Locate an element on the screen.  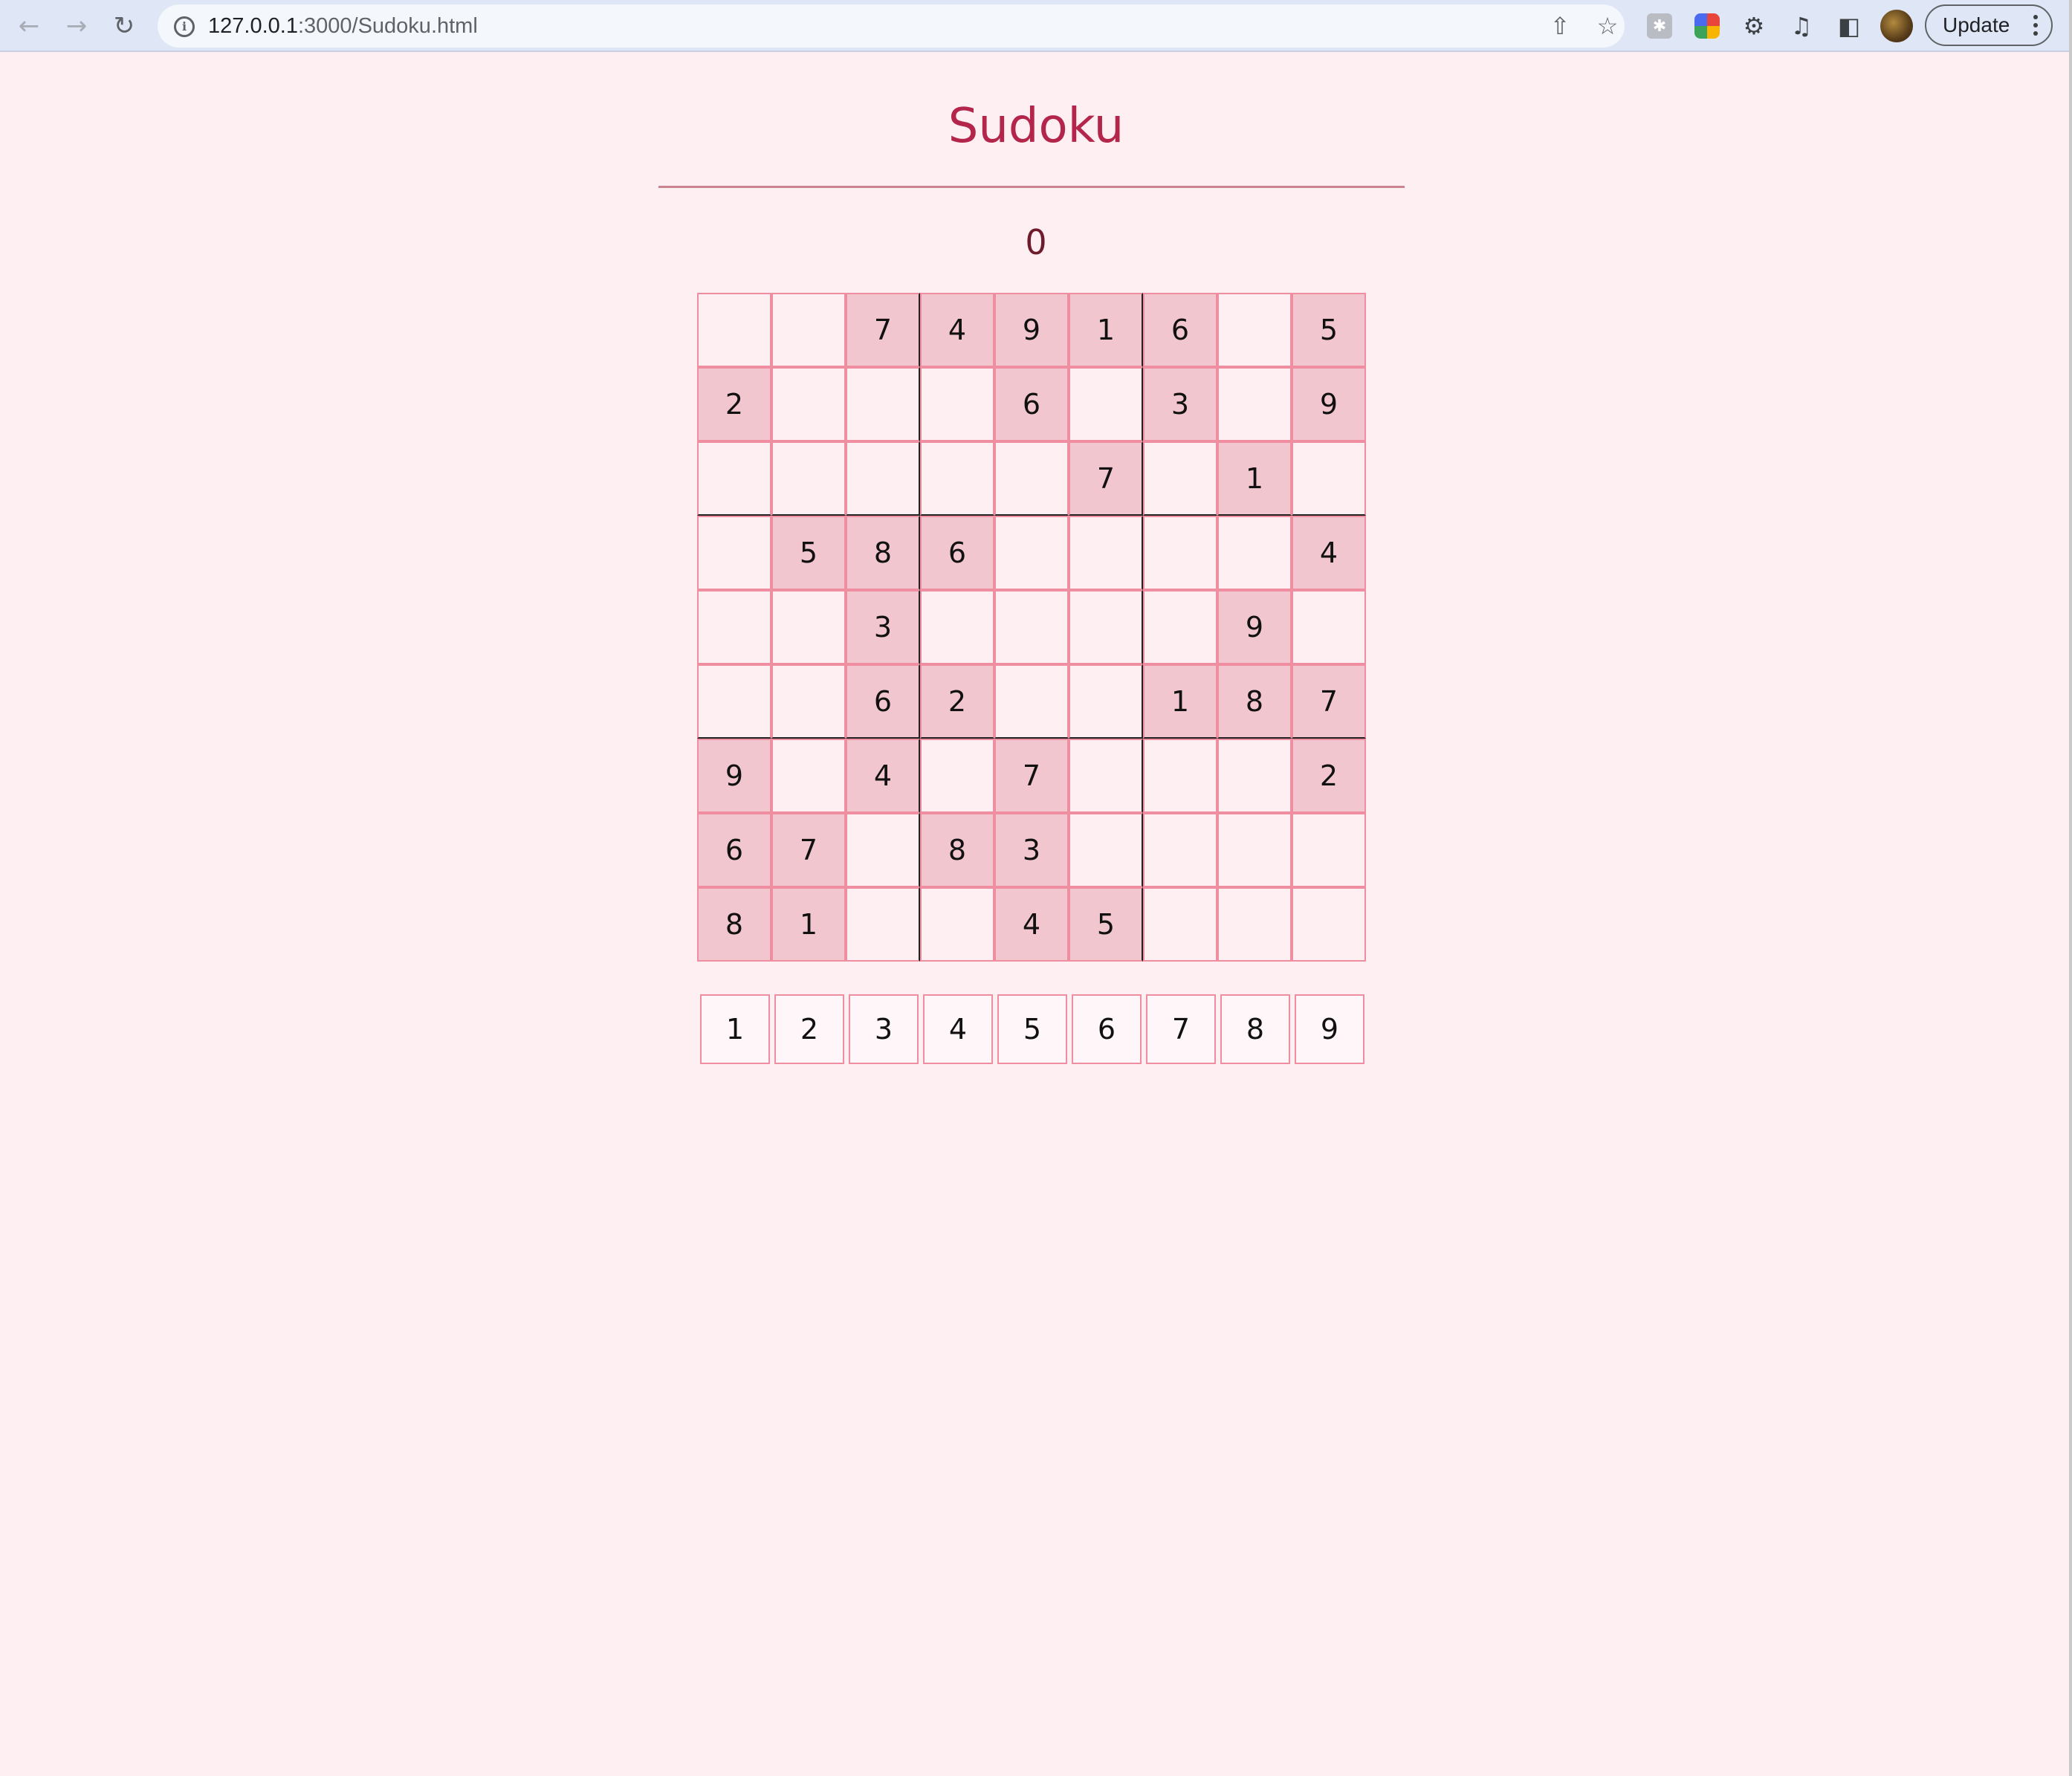
side-panel-icon: ◧ is located at coordinates (1849, 26).